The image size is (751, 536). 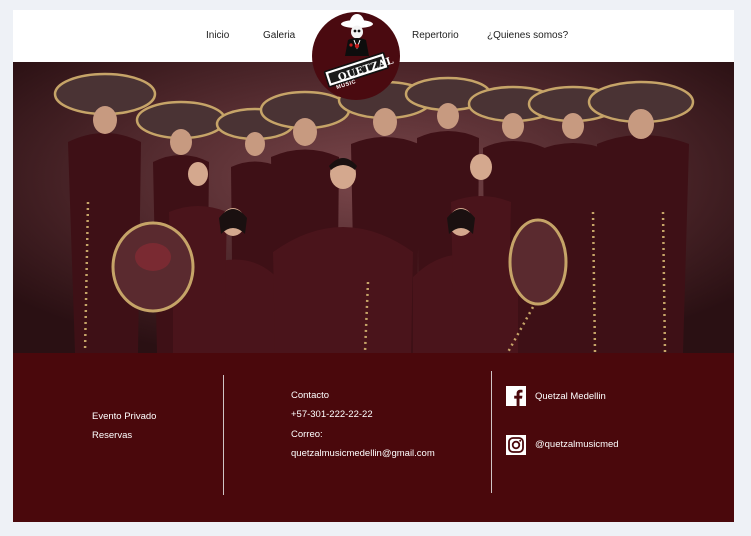 What do you see at coordinates (643, 244) in the screenshot?
I see `musician-suit` at bounding box center [643, 244].